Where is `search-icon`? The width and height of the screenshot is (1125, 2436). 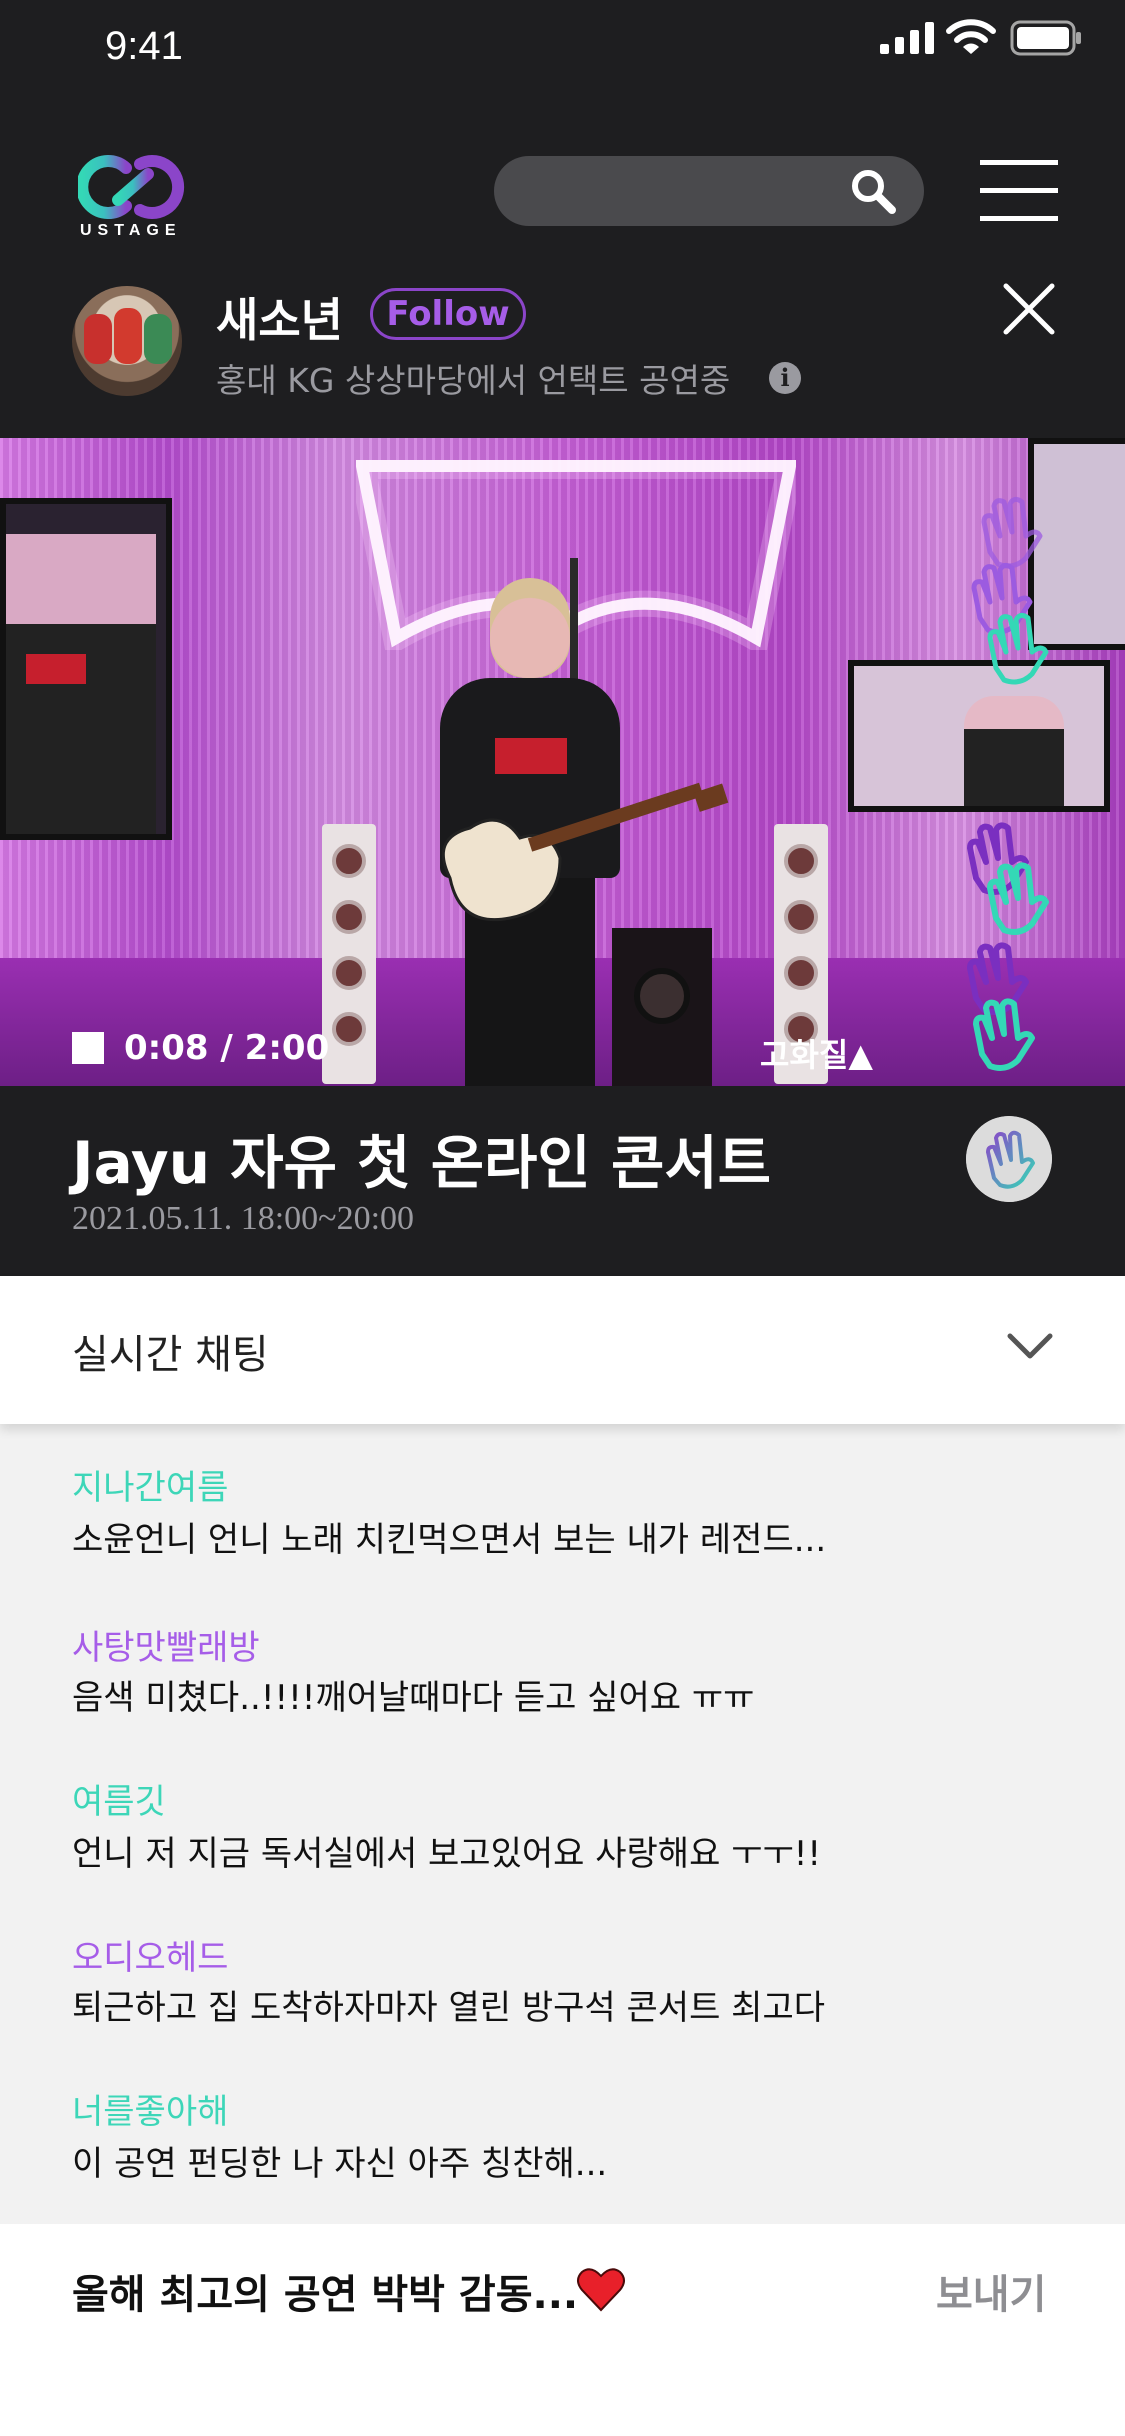
search-icon is located at coordinates (873, 191).